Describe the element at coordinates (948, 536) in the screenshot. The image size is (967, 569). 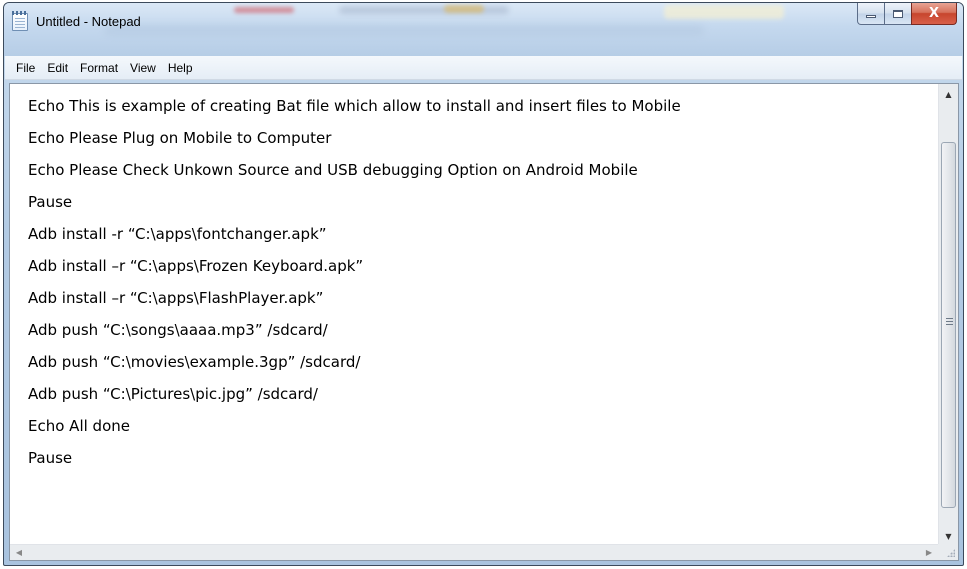
I see `scroll-down-icon: ▼` at that location.